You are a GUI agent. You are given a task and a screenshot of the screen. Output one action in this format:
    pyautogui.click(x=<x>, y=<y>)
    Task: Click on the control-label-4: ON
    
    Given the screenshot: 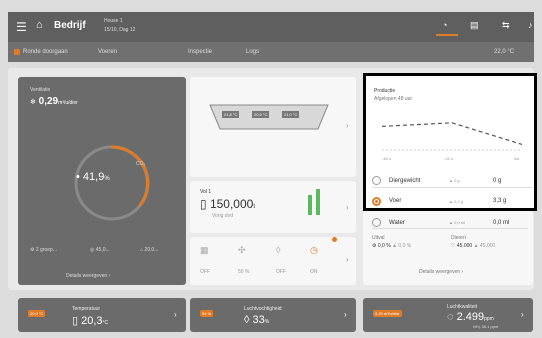 What is the action you would take?
    pyautogui.click(x=314, y=272)
    